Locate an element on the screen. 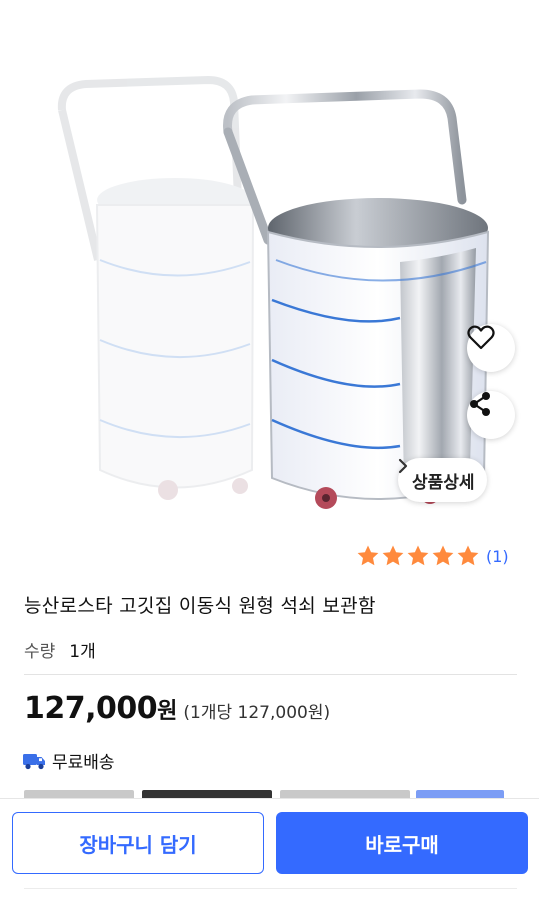  truck-icon is located at coordinates (34, 761).